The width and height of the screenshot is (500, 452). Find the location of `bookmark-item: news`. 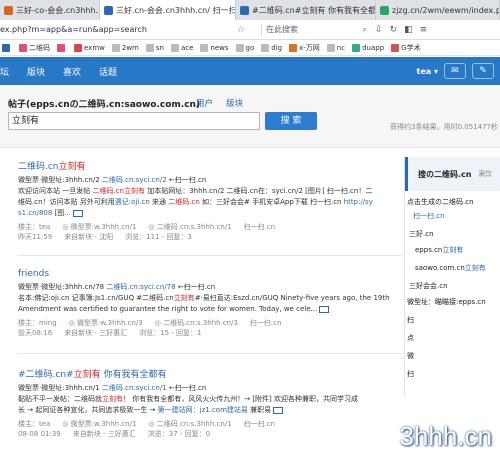

bookmark-item: news is located at coordinates (214, 47).